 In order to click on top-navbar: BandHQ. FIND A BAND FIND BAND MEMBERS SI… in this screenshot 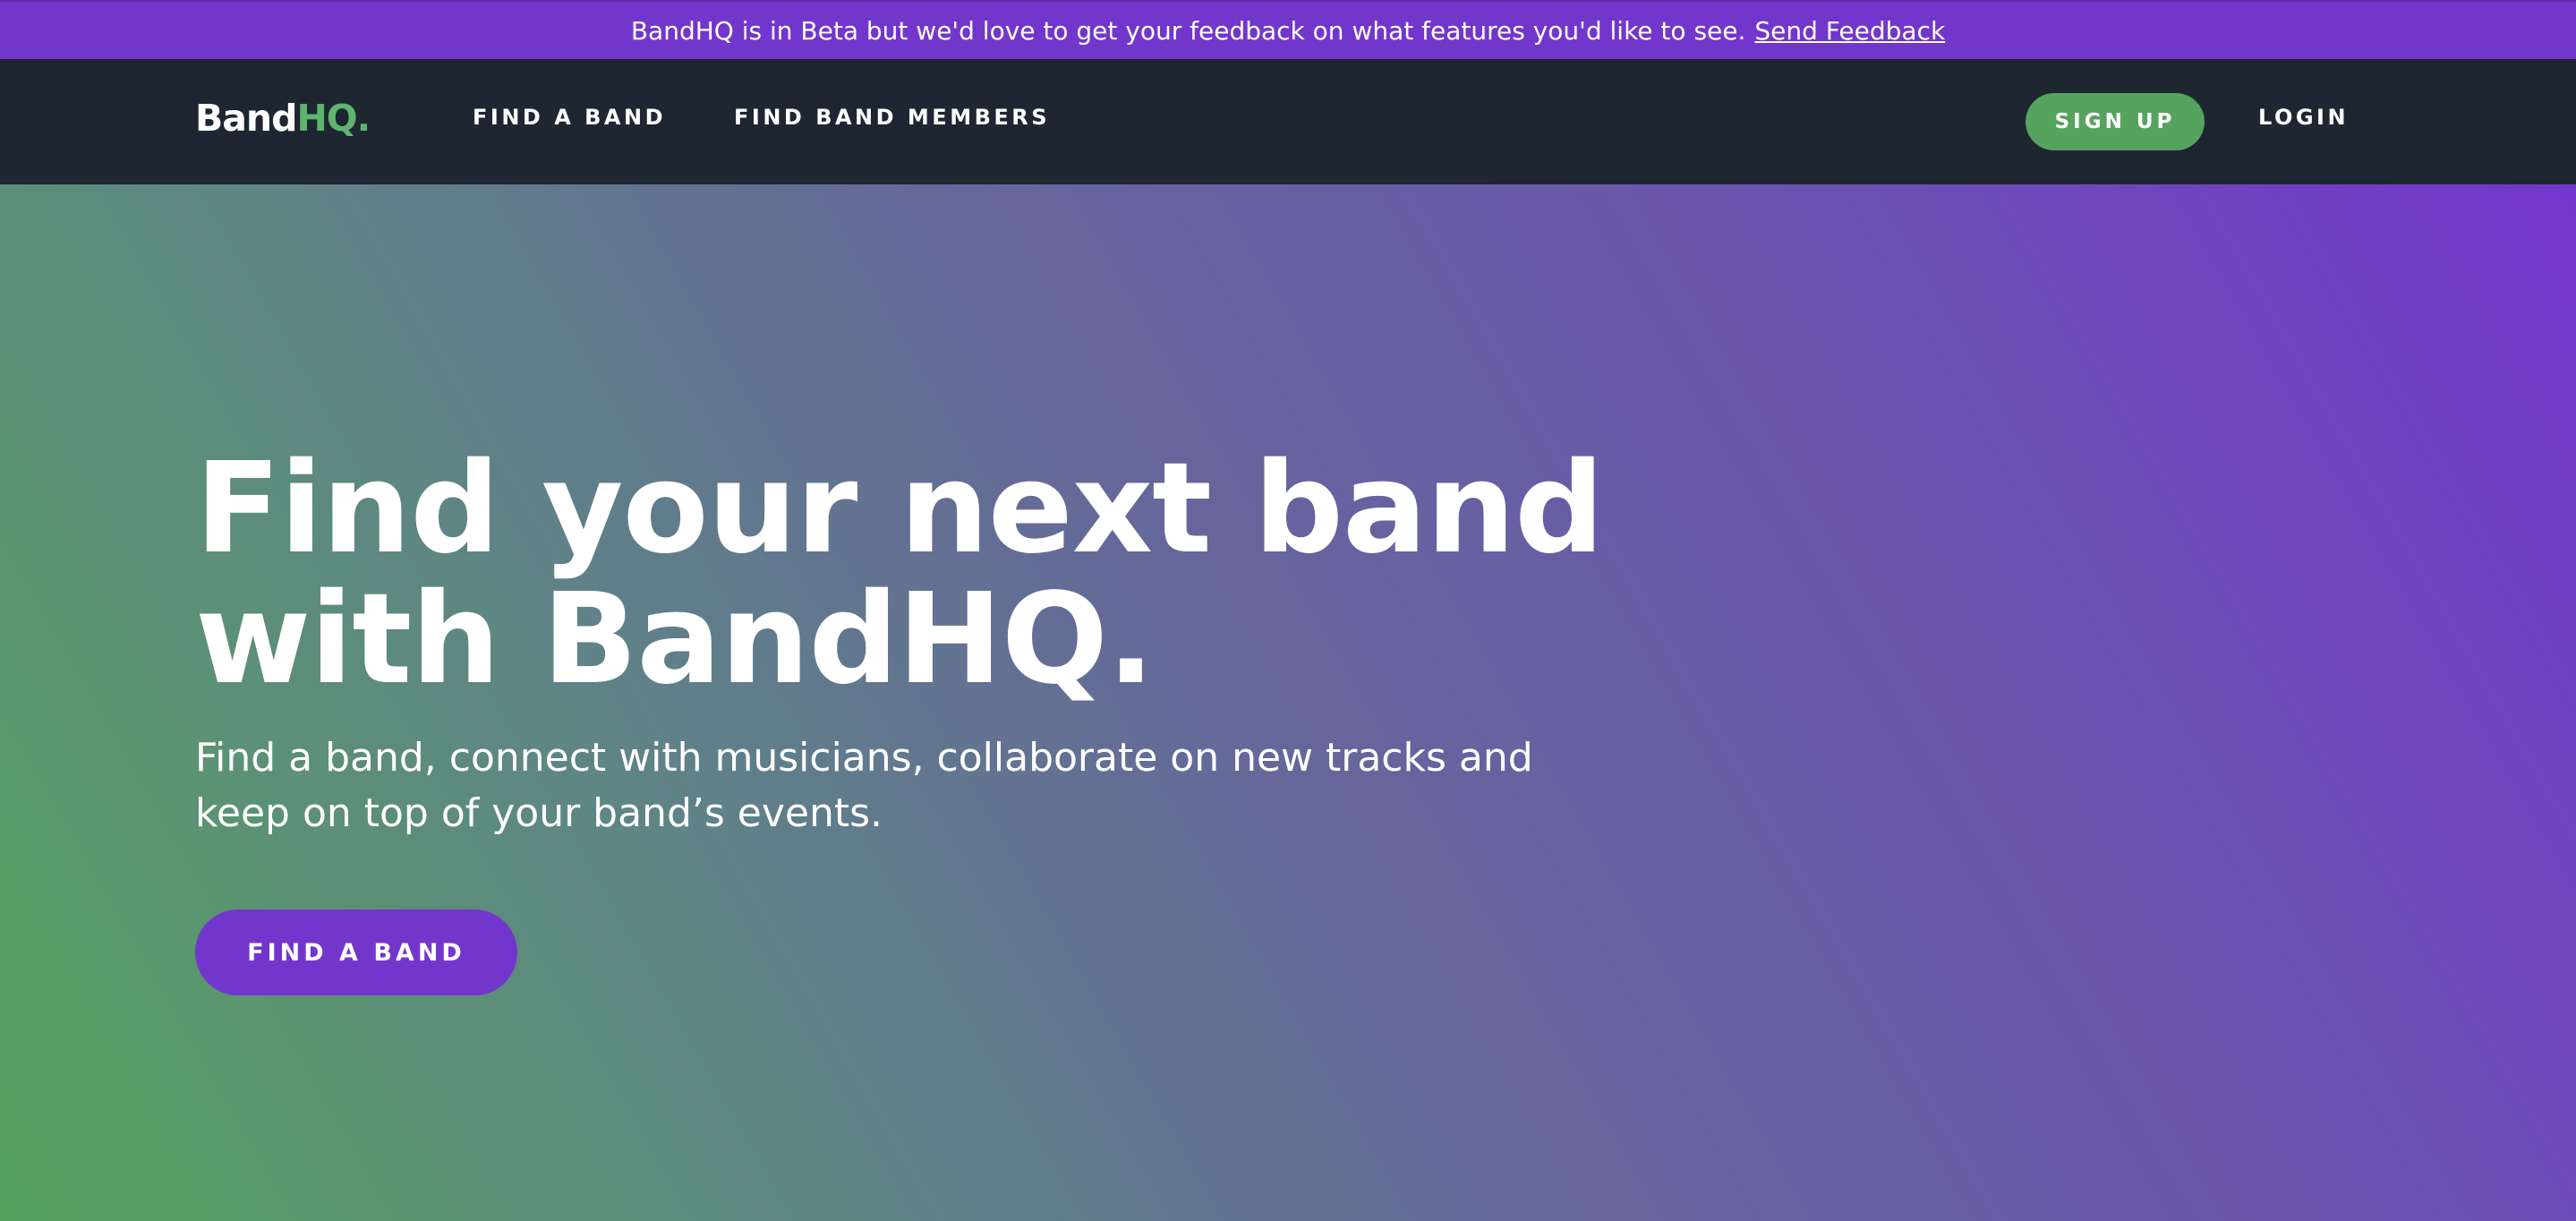, I will do `click(1288, 121)`.